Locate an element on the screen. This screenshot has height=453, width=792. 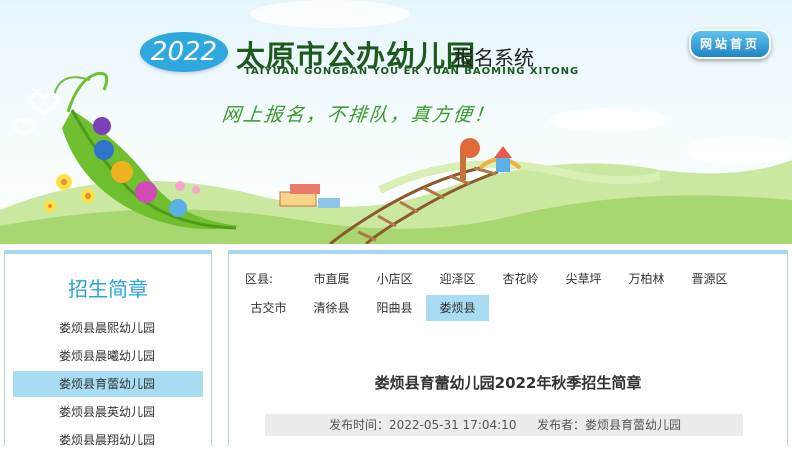
sidebar-item-kindergarten-selected: 娄烦县育蕾幼儿园 is located at coordinates (108, 384).